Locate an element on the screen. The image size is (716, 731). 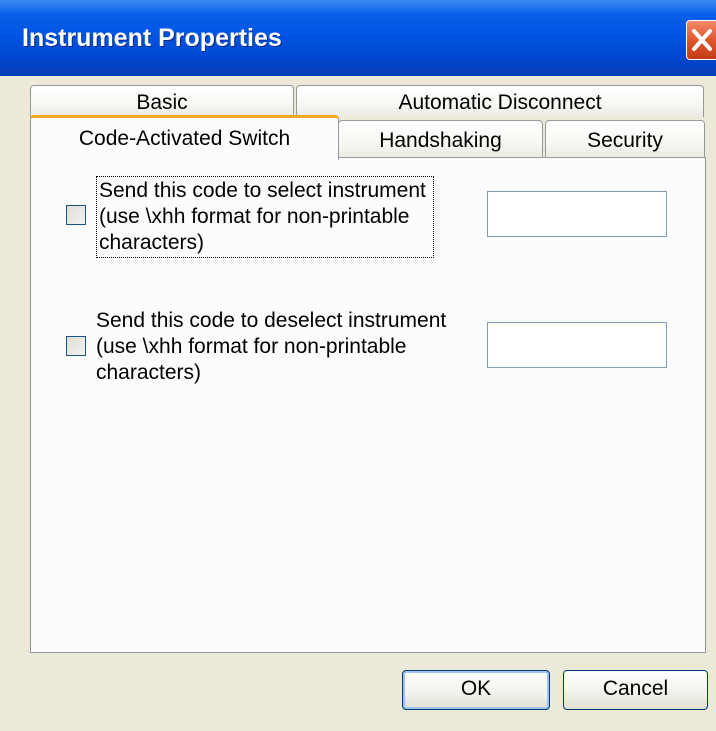
tab-handshaking: Handshaking is located at coordinates (440, 139).